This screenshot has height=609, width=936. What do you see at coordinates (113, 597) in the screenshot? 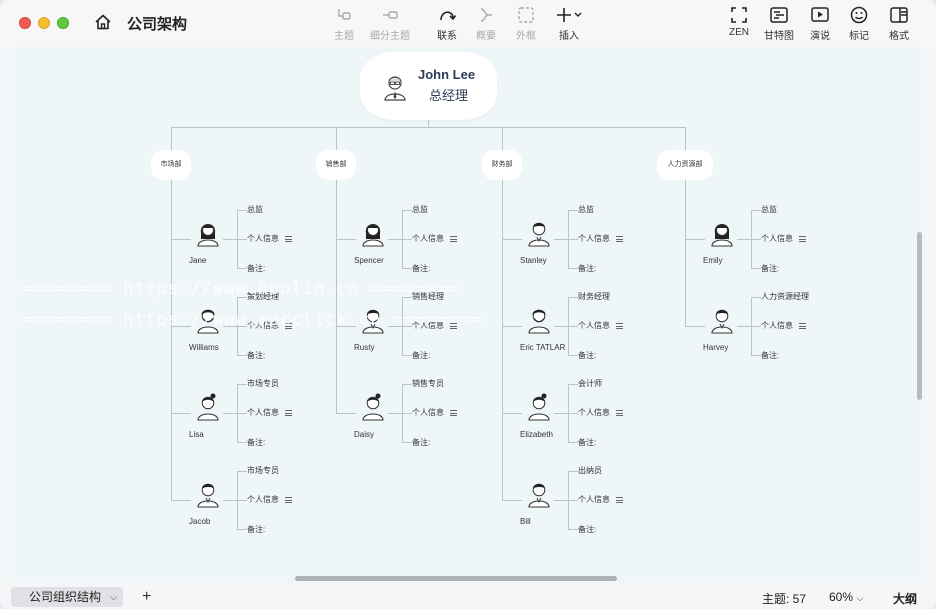
I see `chevron-down-icon: ⌵` at bounding box center [113, 597].